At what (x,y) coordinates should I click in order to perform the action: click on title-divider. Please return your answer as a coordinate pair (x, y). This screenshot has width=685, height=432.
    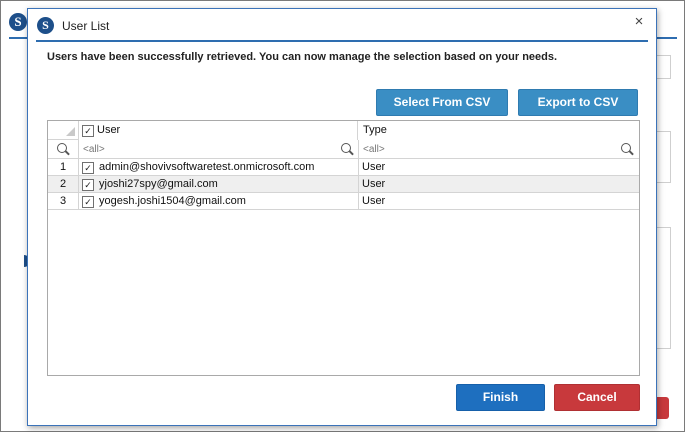
    Looking at the image, I should click on (342, 41).